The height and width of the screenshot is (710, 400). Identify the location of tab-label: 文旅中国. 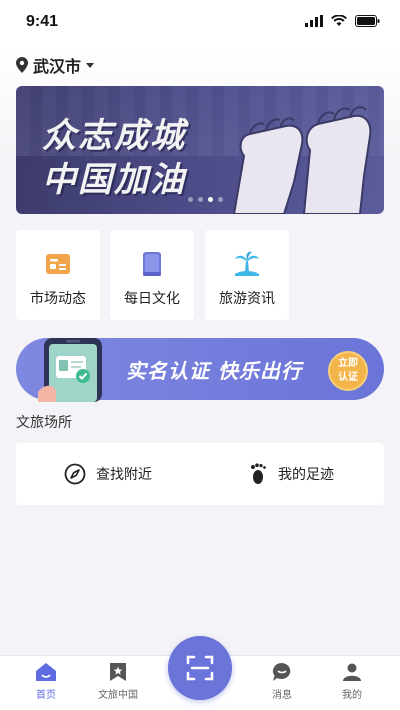
(118, 695).